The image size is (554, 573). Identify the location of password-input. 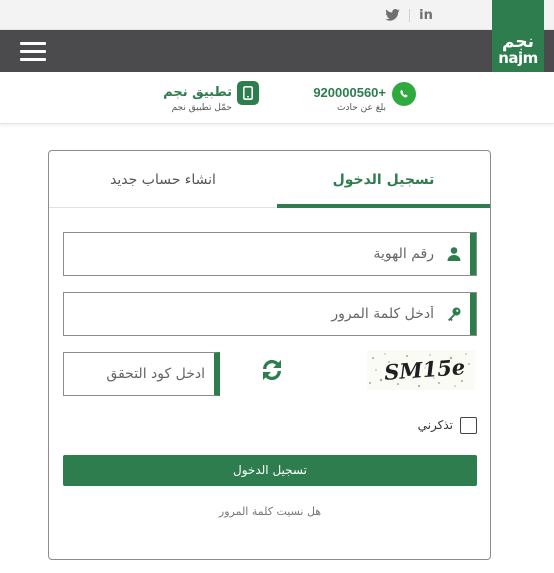
(250, 314).